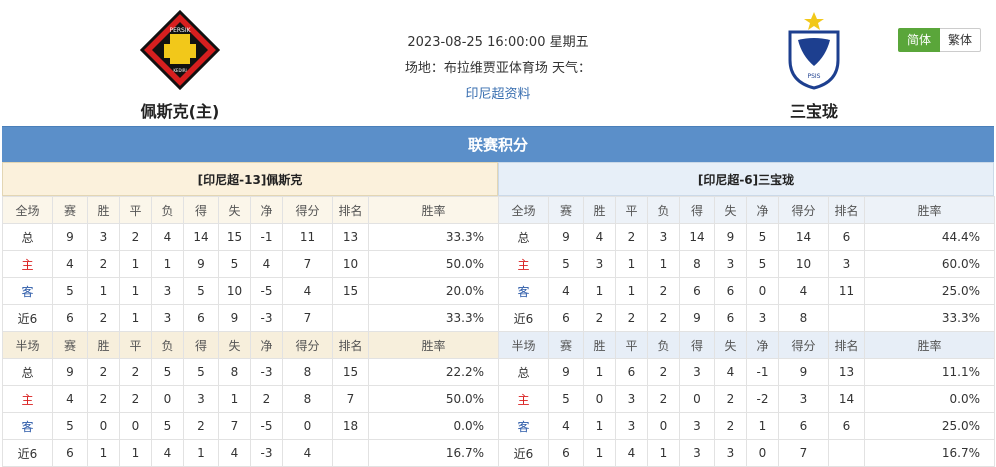  I want to click on table-row: 客 4 1 1 2 6 6 0 4 11 25.0%, so click(746, 291).